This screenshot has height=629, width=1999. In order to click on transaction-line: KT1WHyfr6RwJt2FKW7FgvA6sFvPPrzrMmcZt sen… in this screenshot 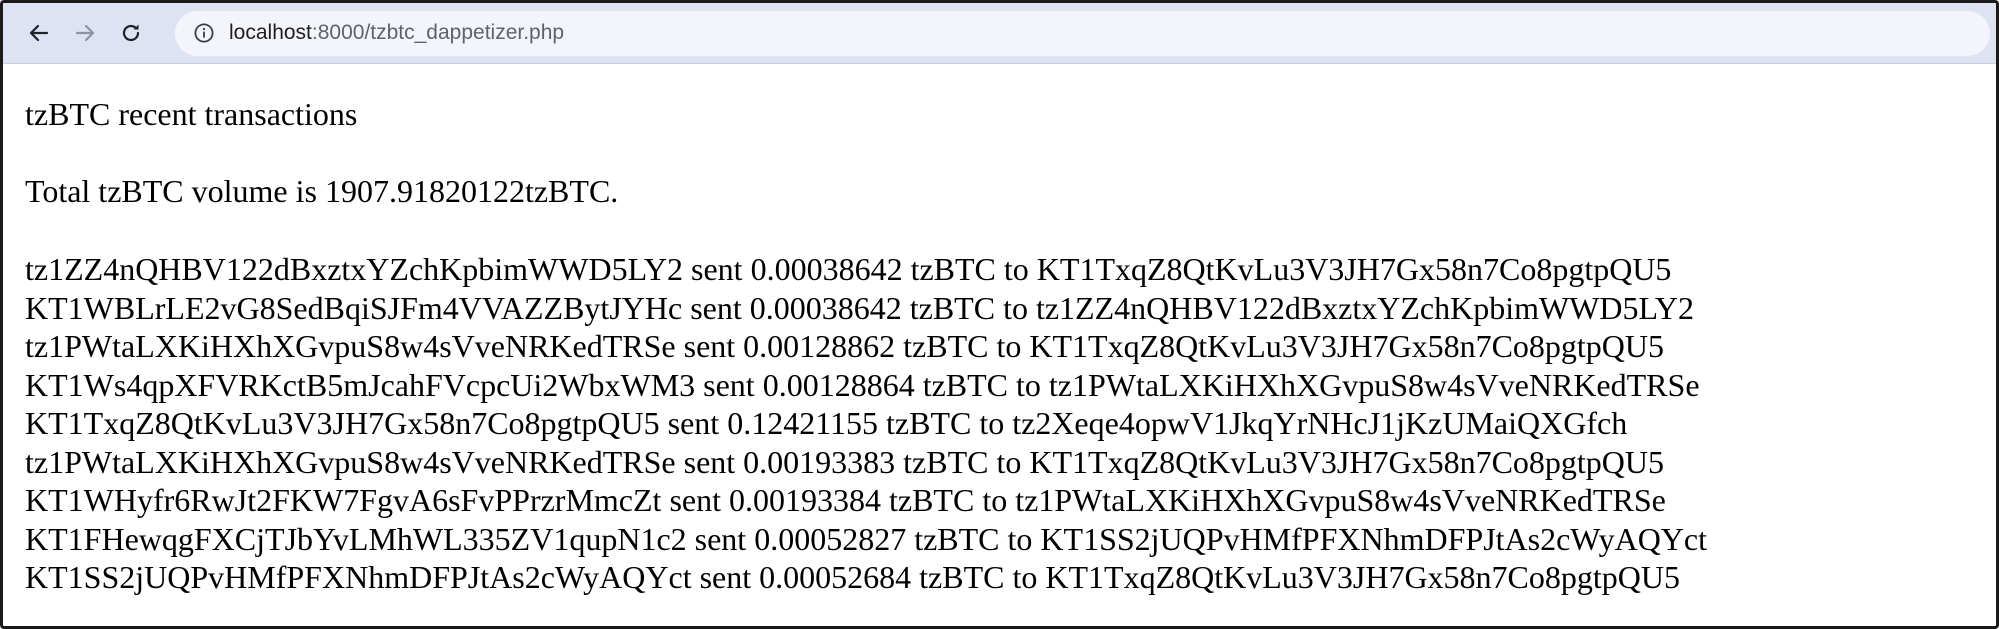, I will do `click(845, 500)`.